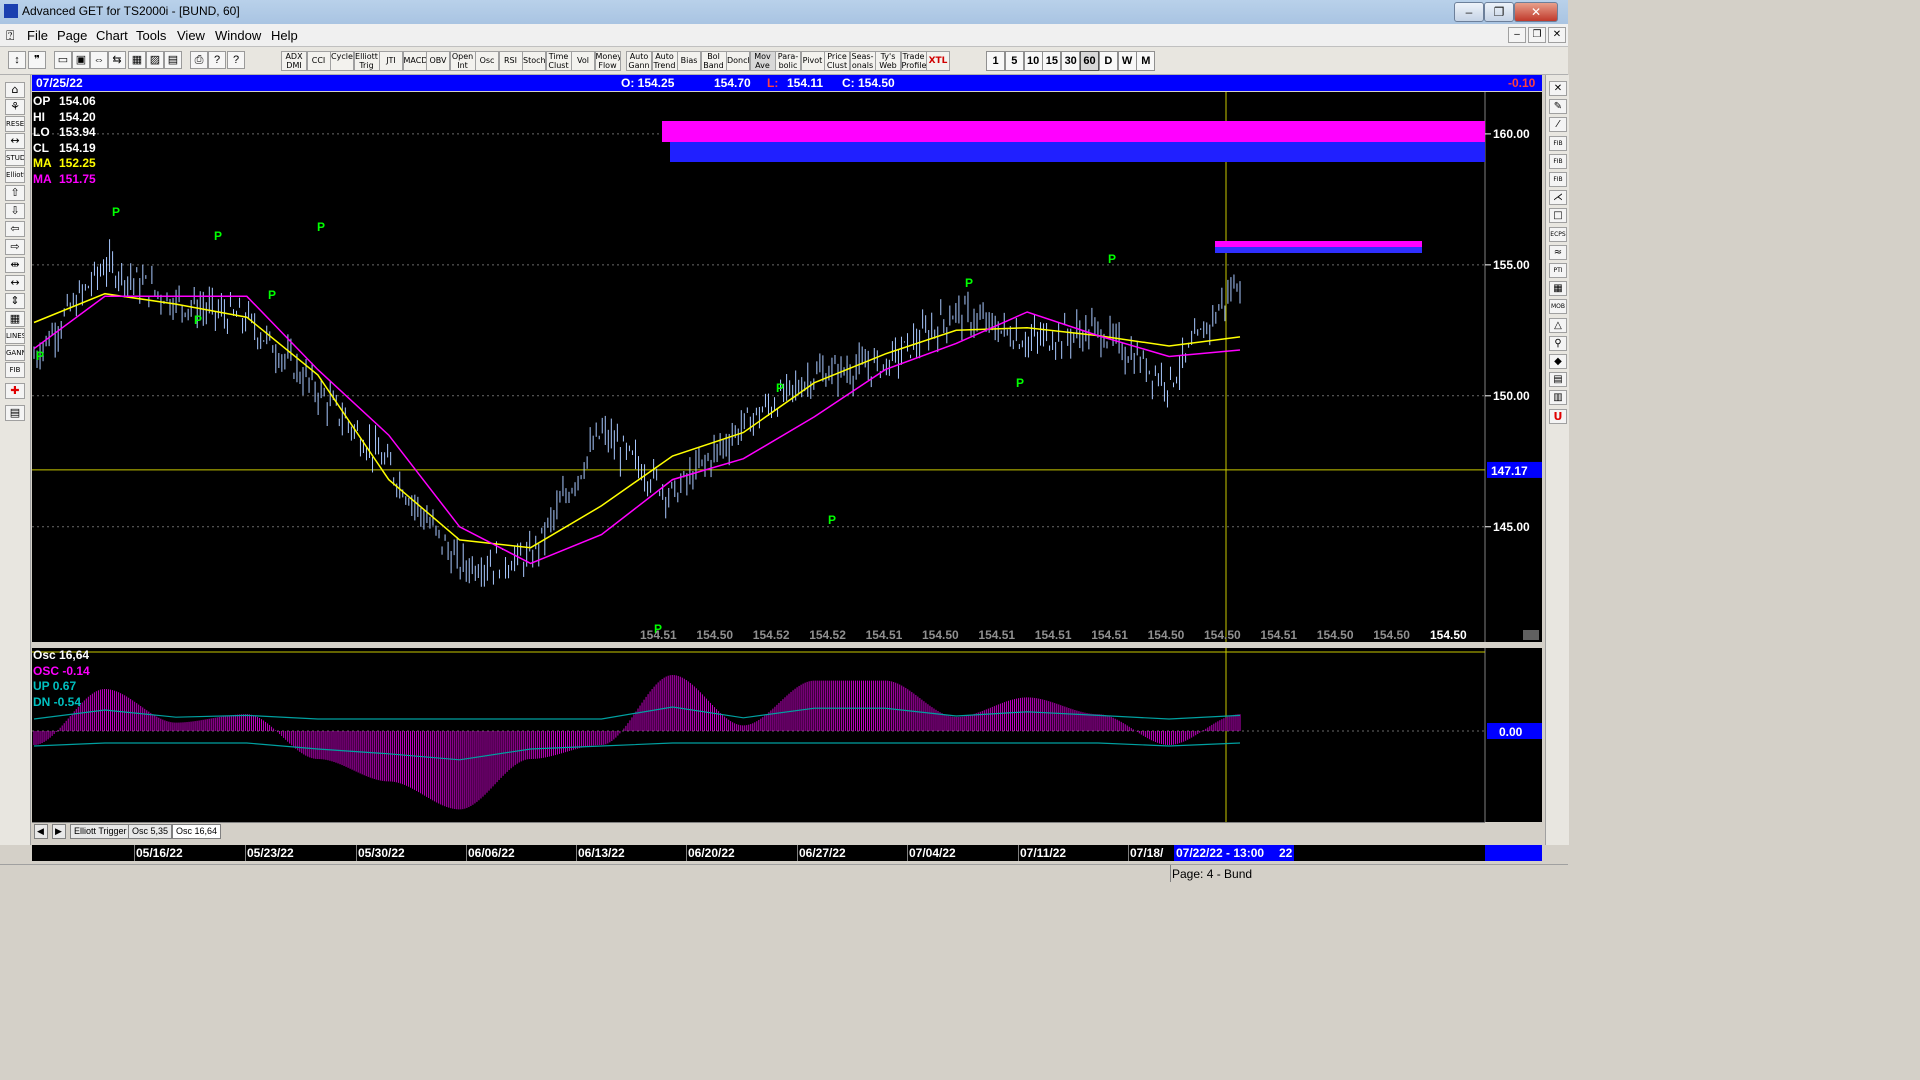 Image resolution: width=1920 pixels, height=1080 pixels. Describe the element at coordinates (534, 61) in the screenshot. I see `study-button-stoch: Stoch` at that location.